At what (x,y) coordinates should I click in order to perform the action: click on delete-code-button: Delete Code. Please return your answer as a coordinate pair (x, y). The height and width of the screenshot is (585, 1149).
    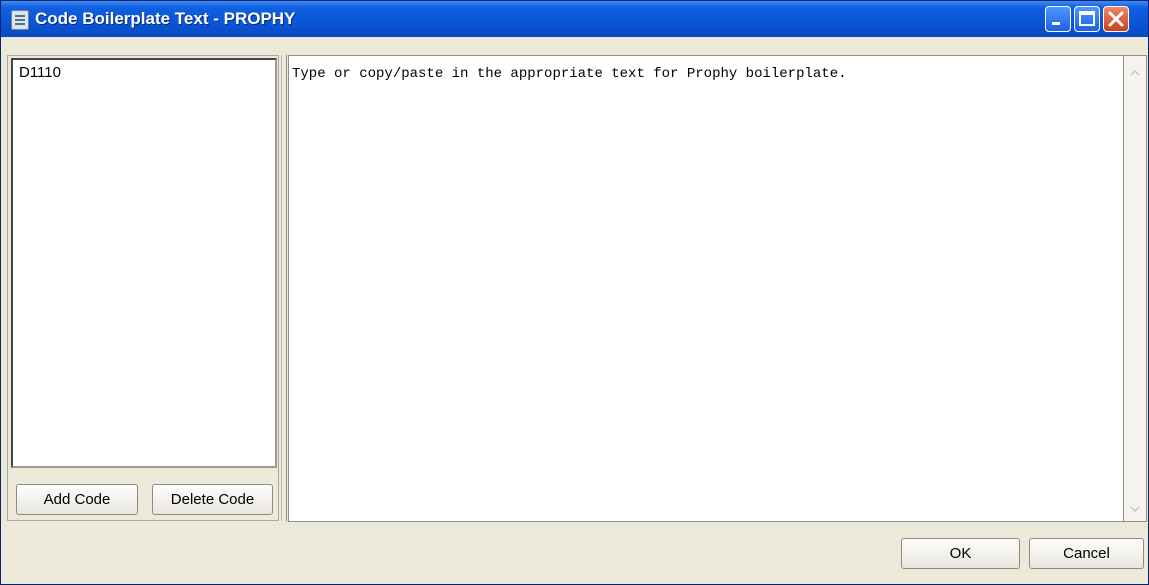
    Looking at the image, I should click on (212, 499).